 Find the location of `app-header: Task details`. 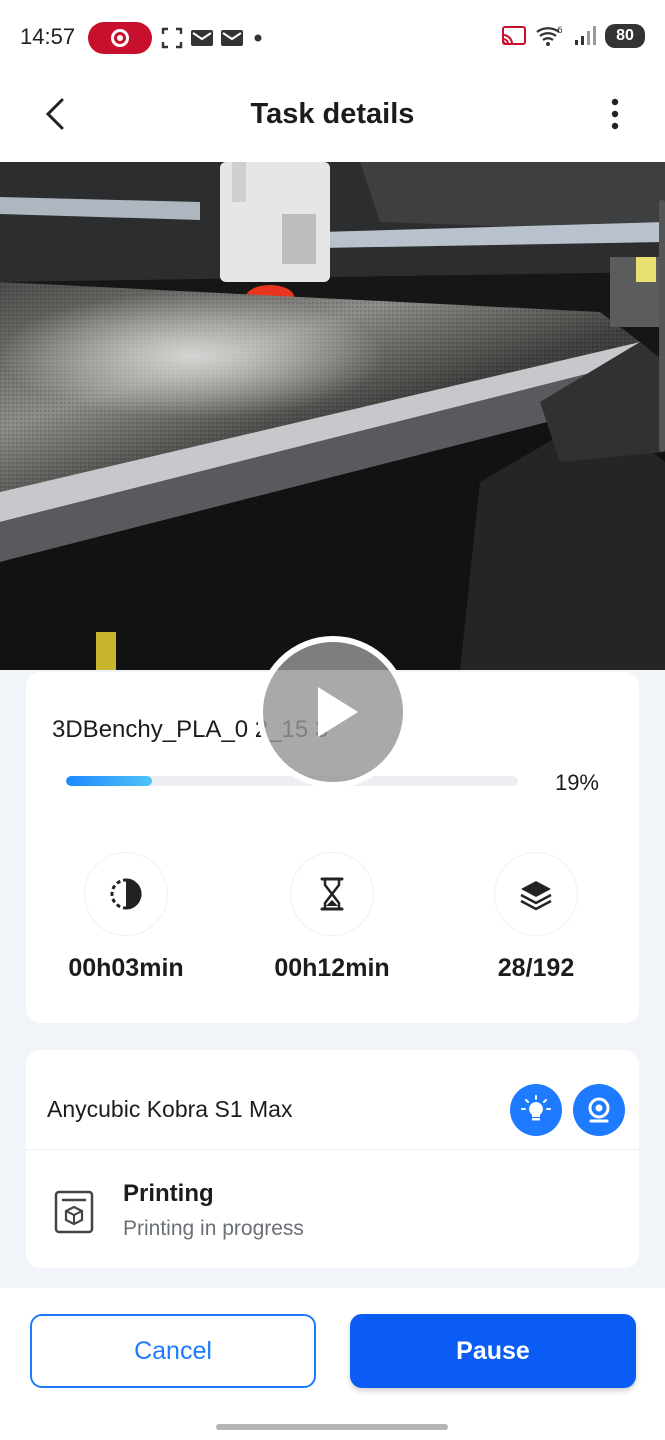

app-header: Task details is located at coordinates (332, 120).